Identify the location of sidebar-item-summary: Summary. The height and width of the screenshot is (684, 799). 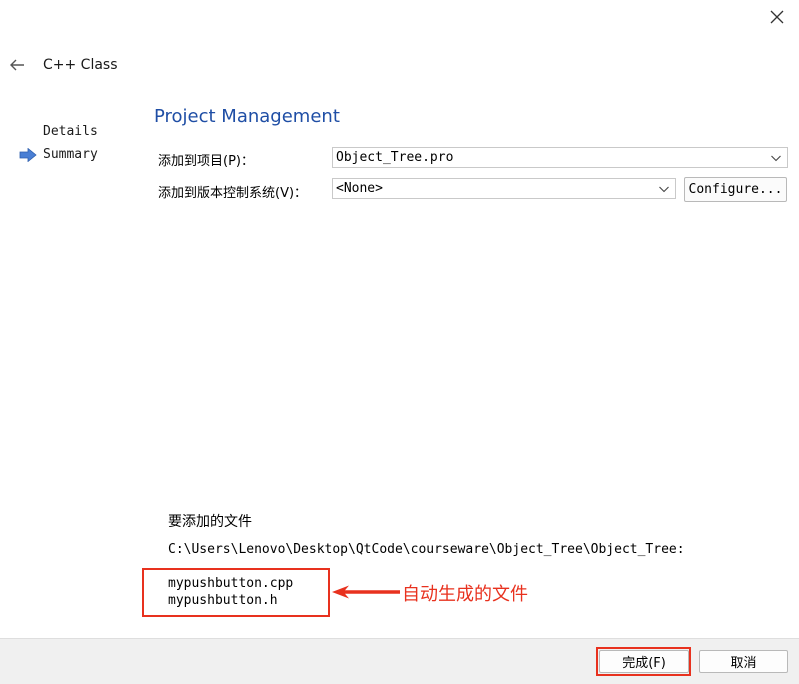
(70, 154).